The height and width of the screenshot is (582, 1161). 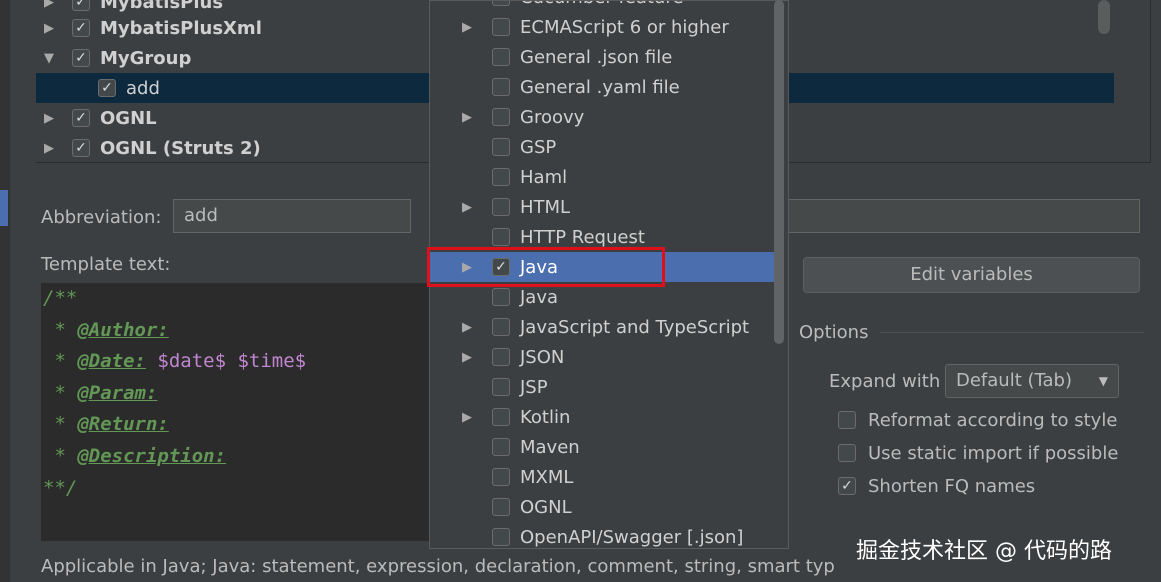 I want to click on context-item-label: Maven, so click(x=550, y=447).